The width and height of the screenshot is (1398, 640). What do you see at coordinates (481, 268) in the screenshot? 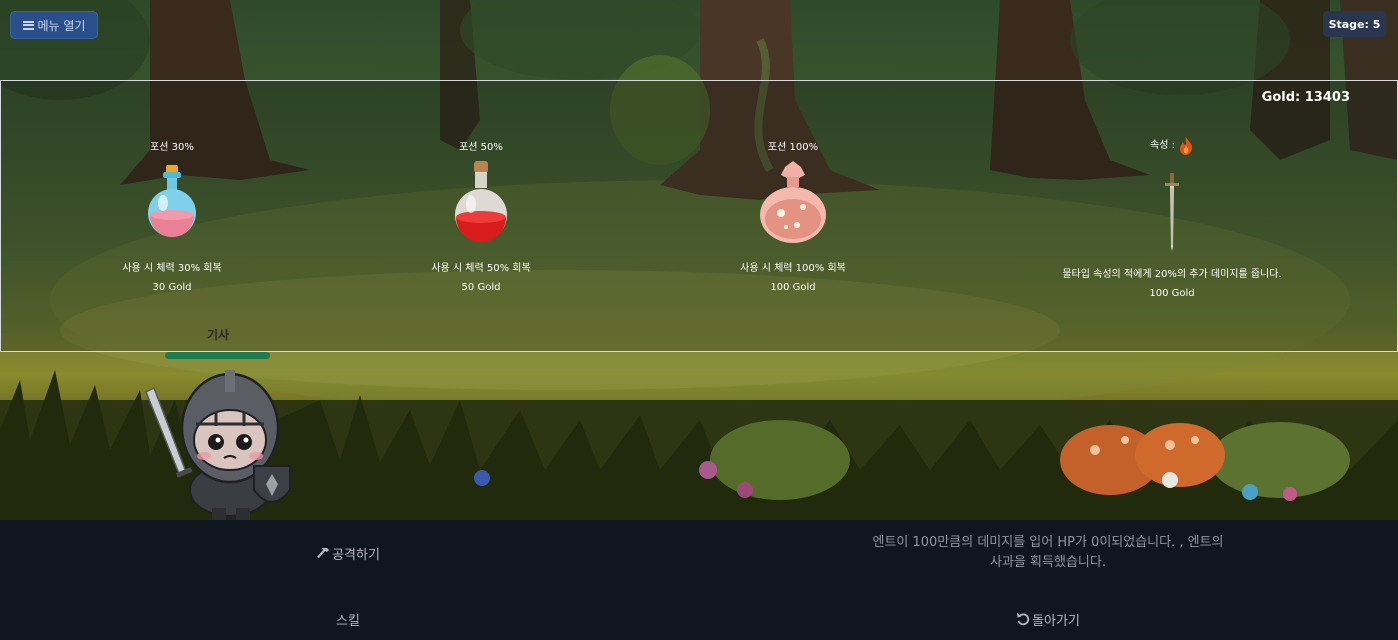
I see `item-description: 사용 시 체력 50% 회복` at bounding box center [481, 268].